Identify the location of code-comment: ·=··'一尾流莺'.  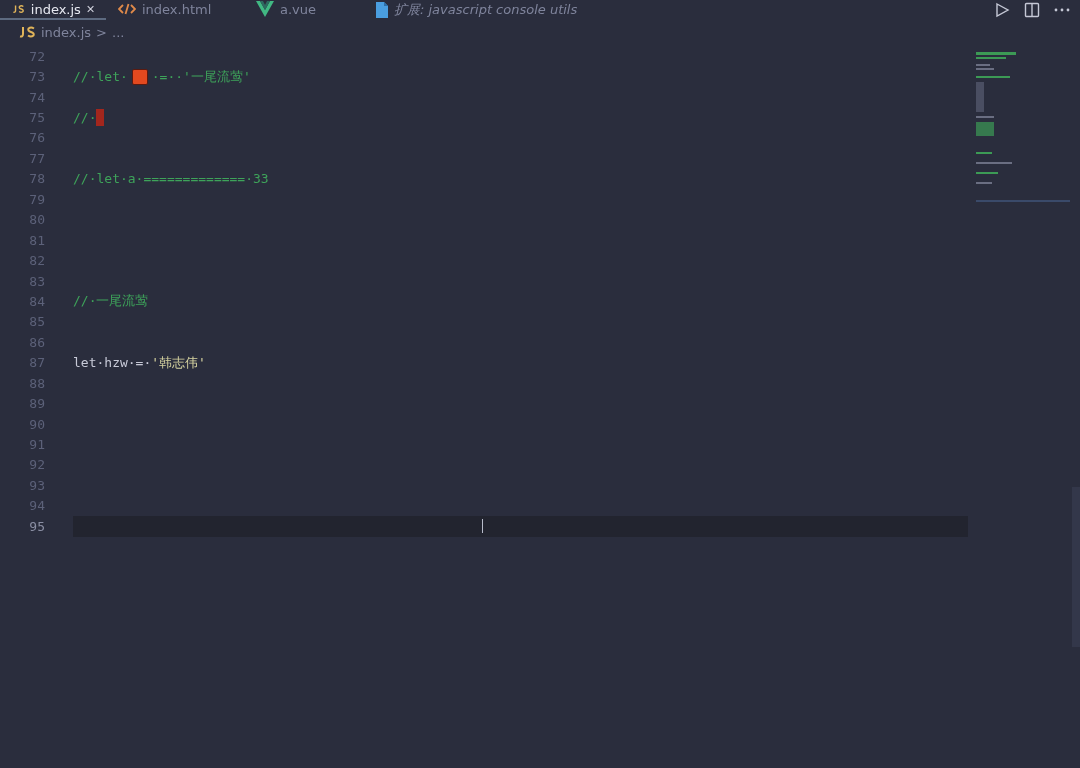
(201, 76).